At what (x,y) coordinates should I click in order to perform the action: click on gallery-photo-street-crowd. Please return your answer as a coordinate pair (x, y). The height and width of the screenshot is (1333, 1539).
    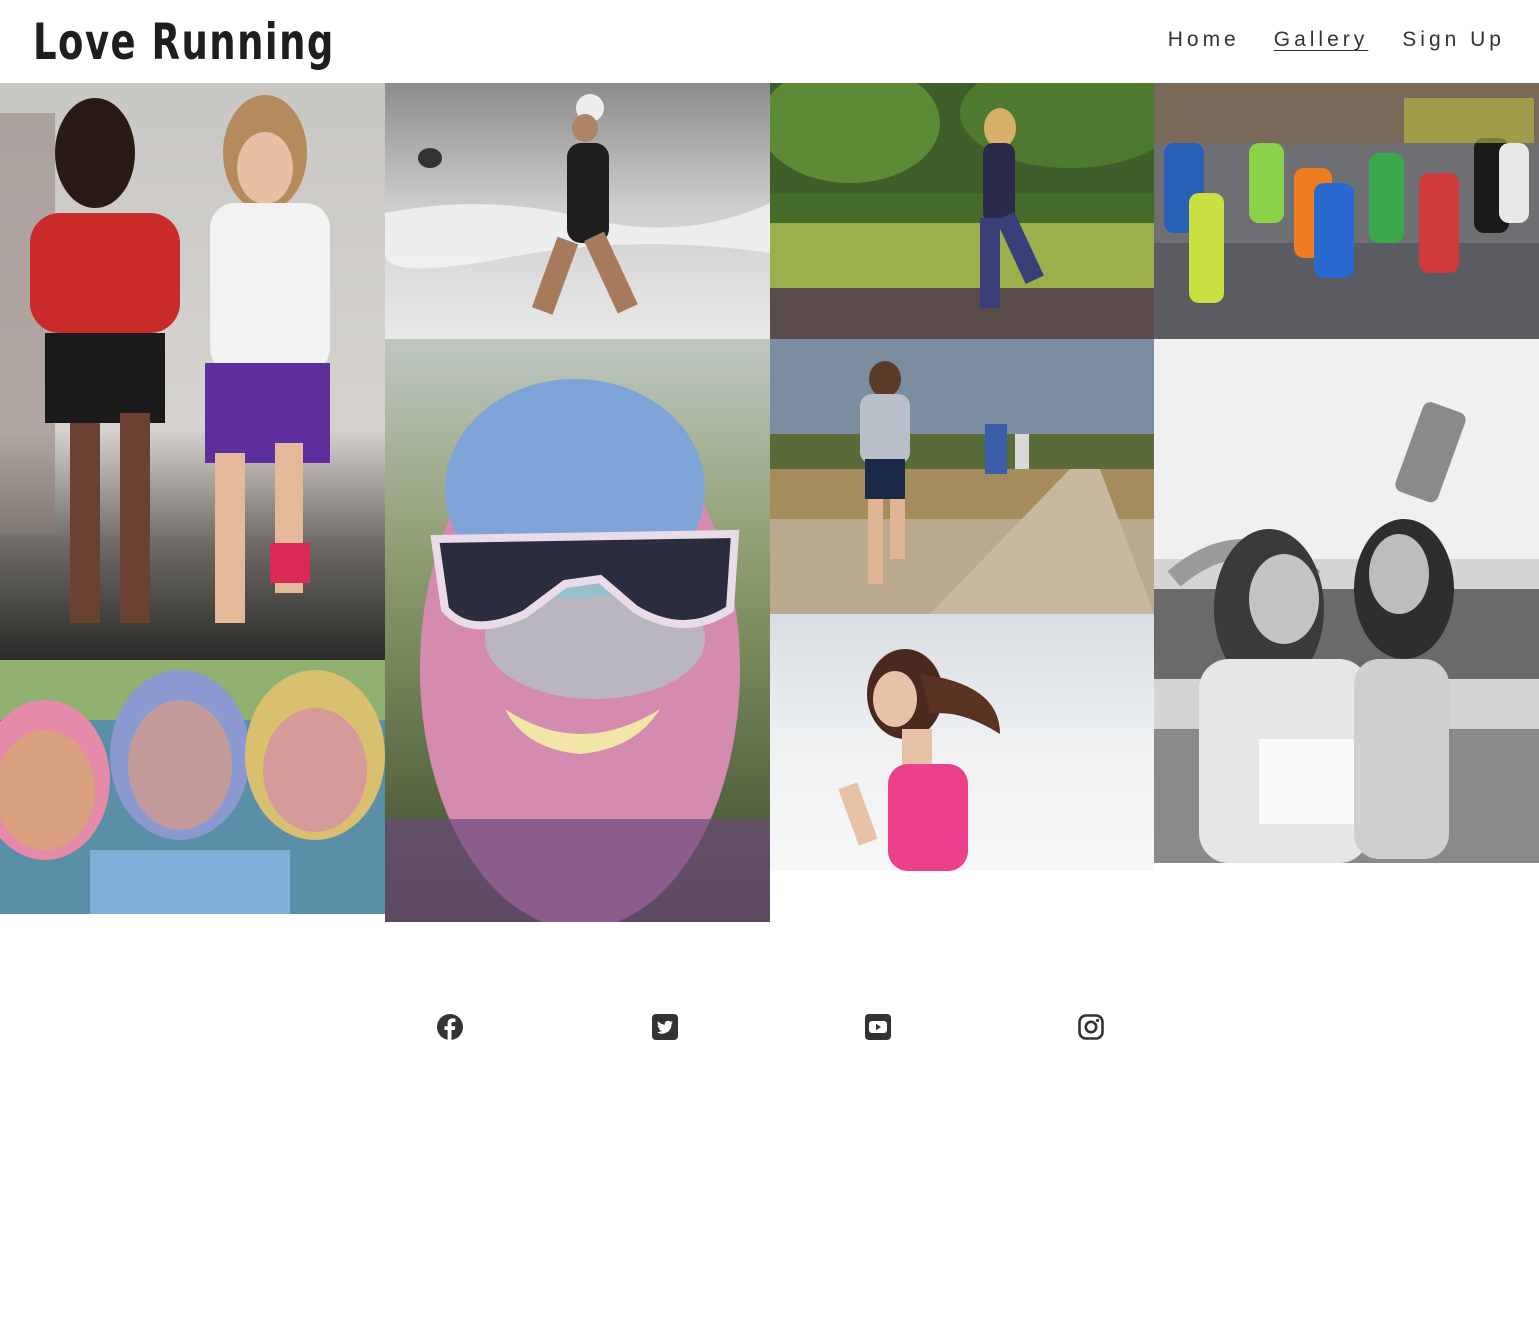
    Looking at the image, I should click on (1346, 211).